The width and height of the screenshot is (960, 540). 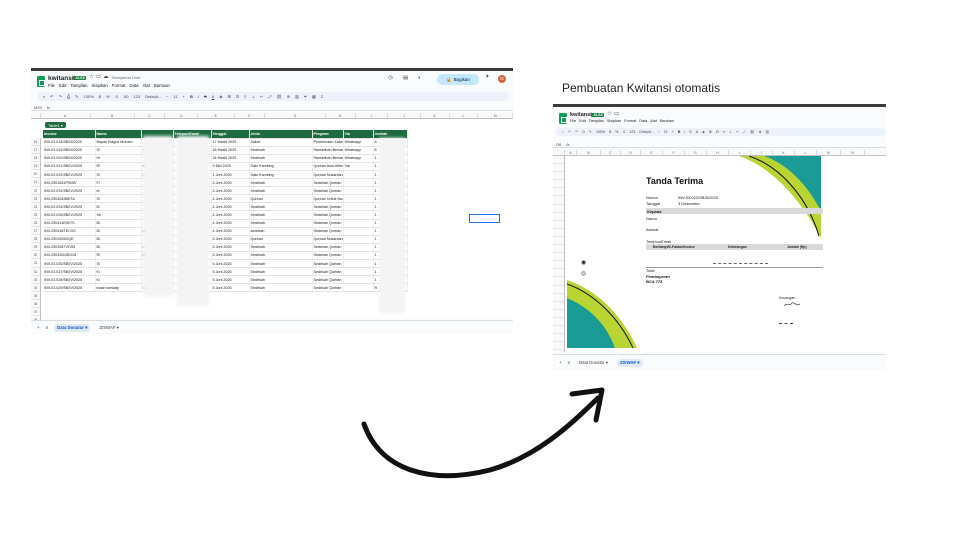 What do you see at coordinates (697, 132) in the screenshot?
I see `text-color-icon: A` at bounding box center [697, 132].